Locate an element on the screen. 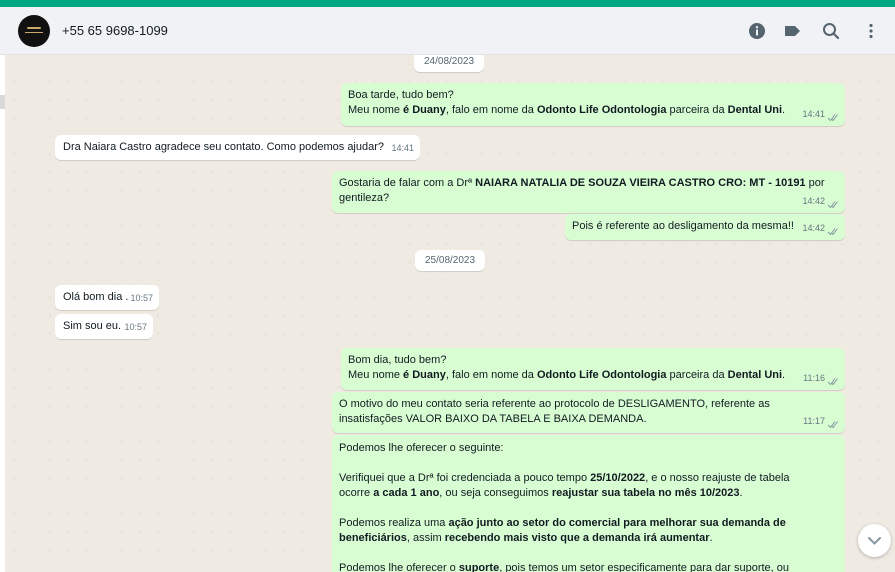 Image resolution: width=895 pixels, height=572 pixels. message-incoming: Olá bom dia . 10:57 is located at coordinates (107, 297).